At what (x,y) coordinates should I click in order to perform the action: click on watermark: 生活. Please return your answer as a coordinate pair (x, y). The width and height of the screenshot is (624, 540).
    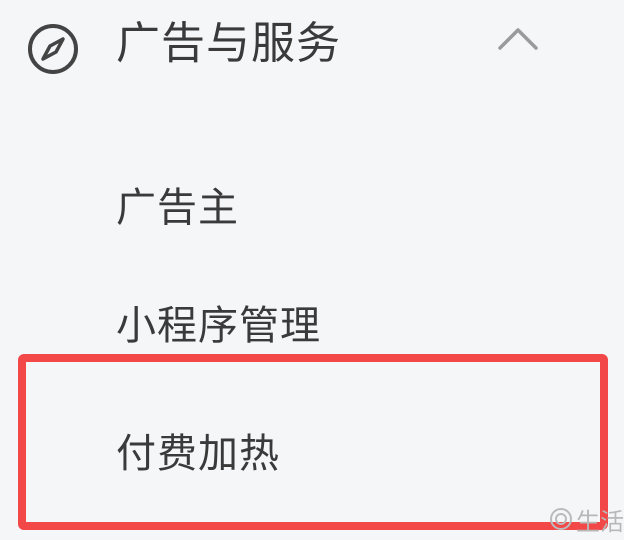
    Looking at the image, I should click on (586, 520).